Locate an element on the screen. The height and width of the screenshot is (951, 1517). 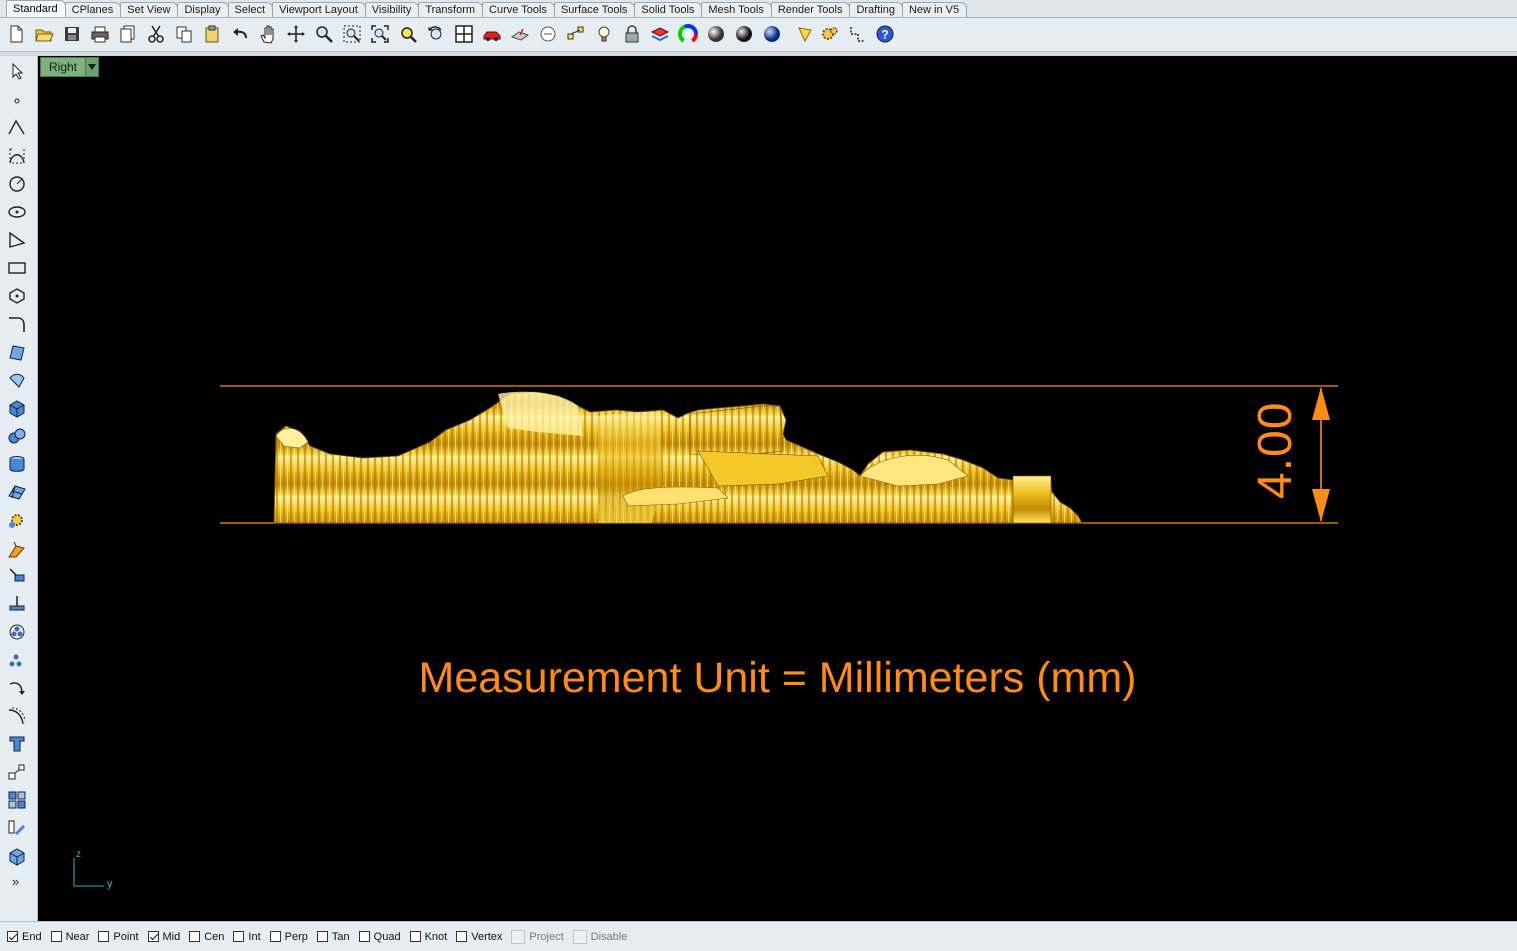
lock-icon is located at coordinates (632, 34).